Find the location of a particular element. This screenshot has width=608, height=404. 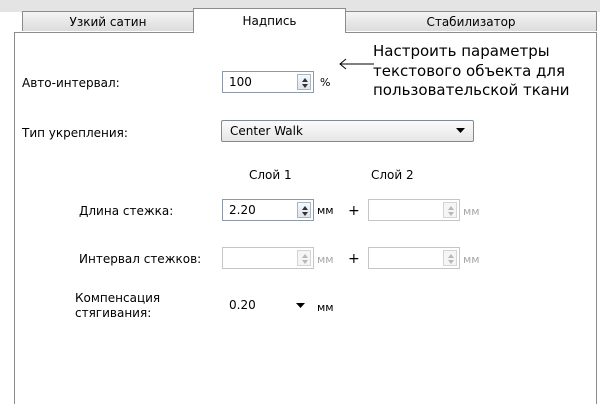

underlay-type-label: Тип укрепления: is located at coordinates (75, 133).